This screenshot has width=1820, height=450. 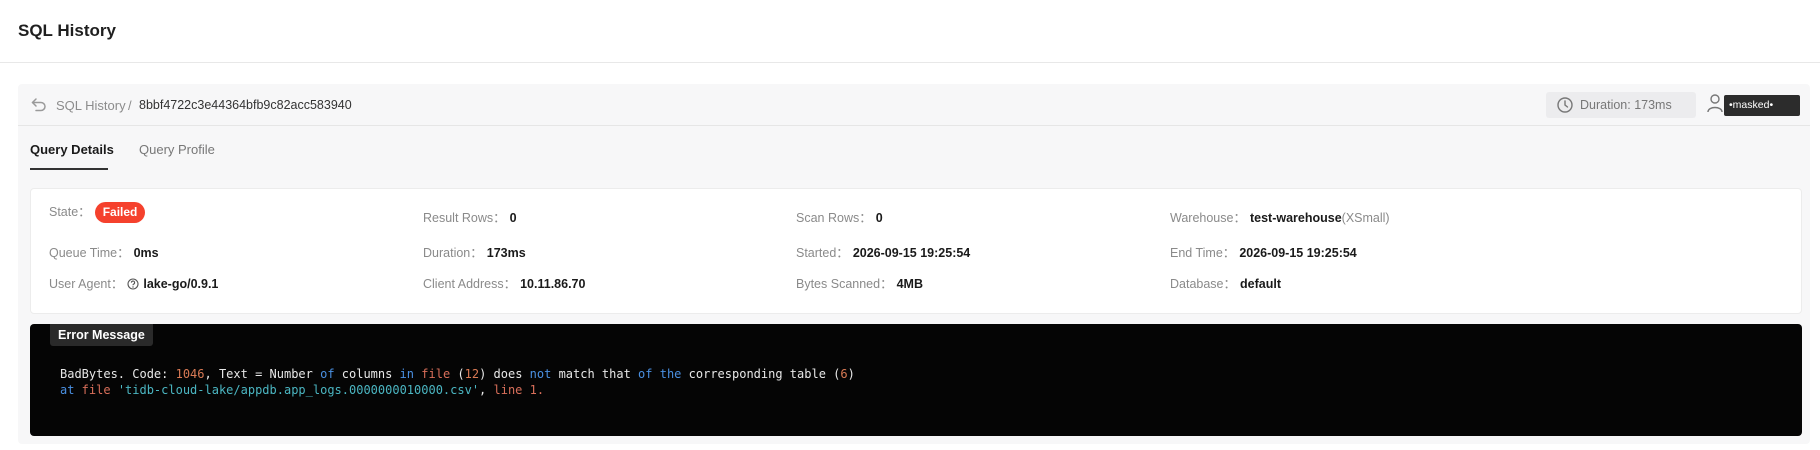 What do you see at coordinates (181, 284) in the screenshot?
I see `user-agent-value: lake-go/0.9.1` at bounding box center [181, 284].